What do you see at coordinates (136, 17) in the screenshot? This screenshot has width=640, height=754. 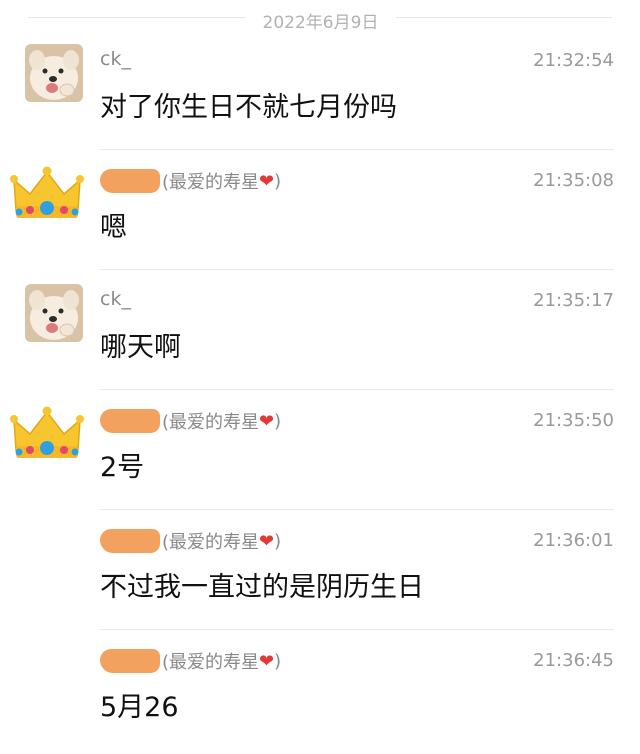 I see `divider-line-left` at bounding box center [136, 17].